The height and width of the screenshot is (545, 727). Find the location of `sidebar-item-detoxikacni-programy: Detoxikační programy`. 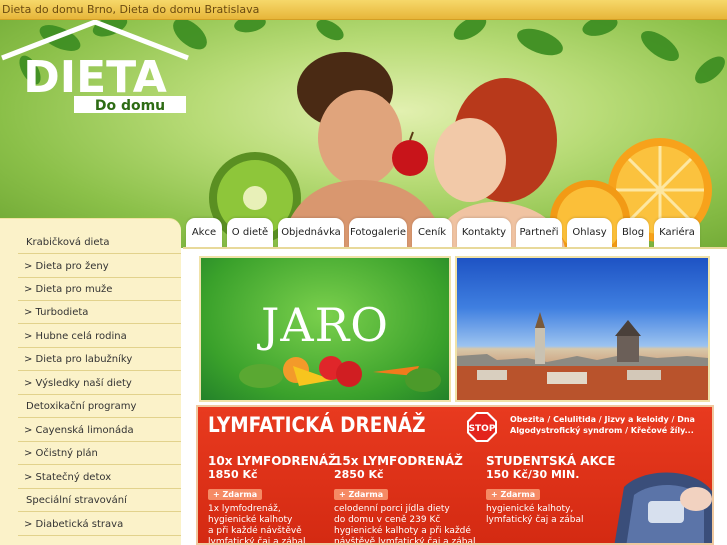

sidebar-item-detoxikacni-programy: Detoxikační programy is located at coordinates (99, 406).